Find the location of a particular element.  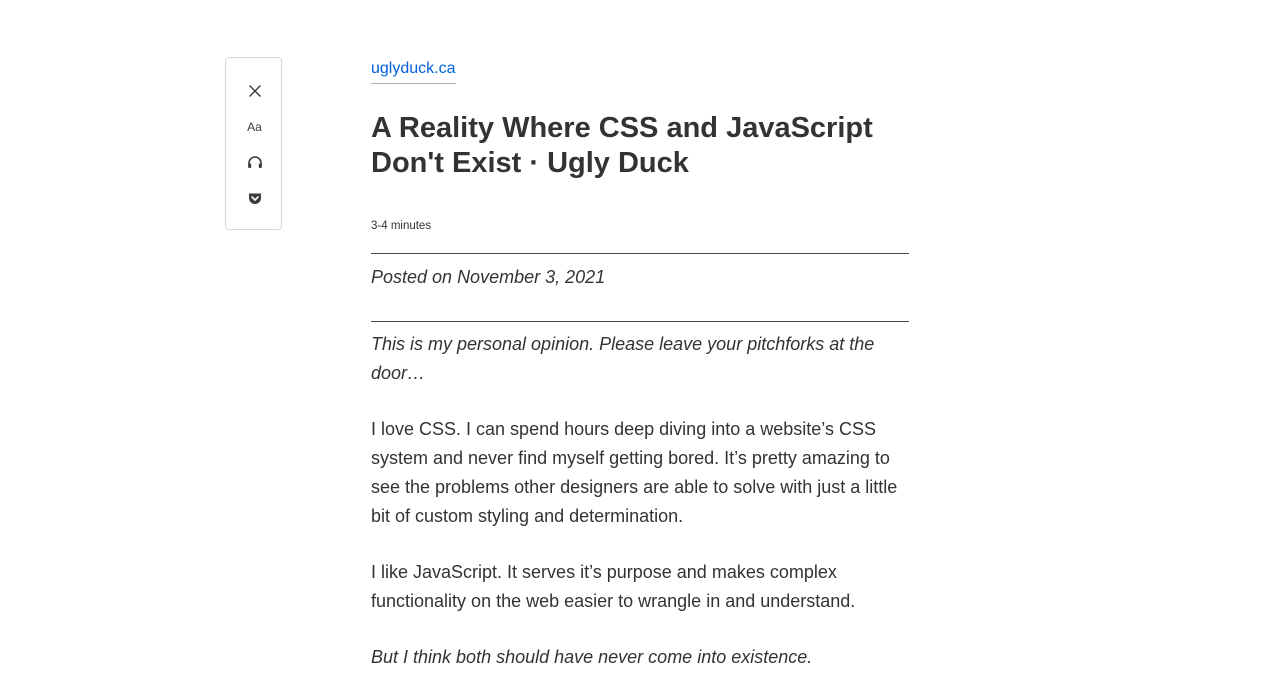

reading-time: 3-4 minutes is located at coordinates (401, 226).